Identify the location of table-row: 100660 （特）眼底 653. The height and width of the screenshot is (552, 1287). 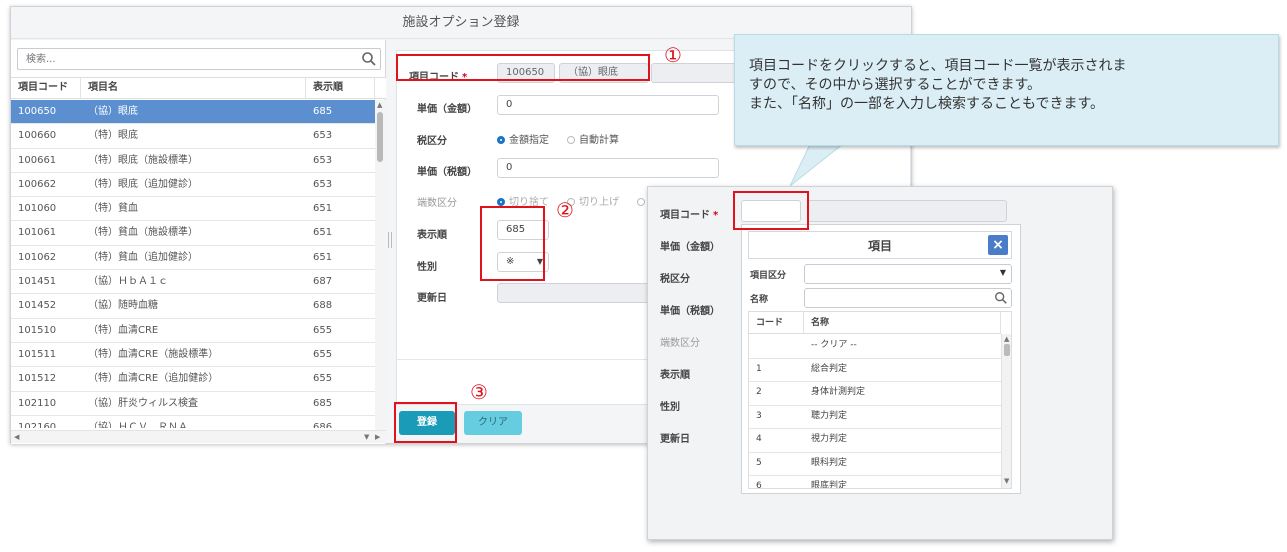
(193, 136).